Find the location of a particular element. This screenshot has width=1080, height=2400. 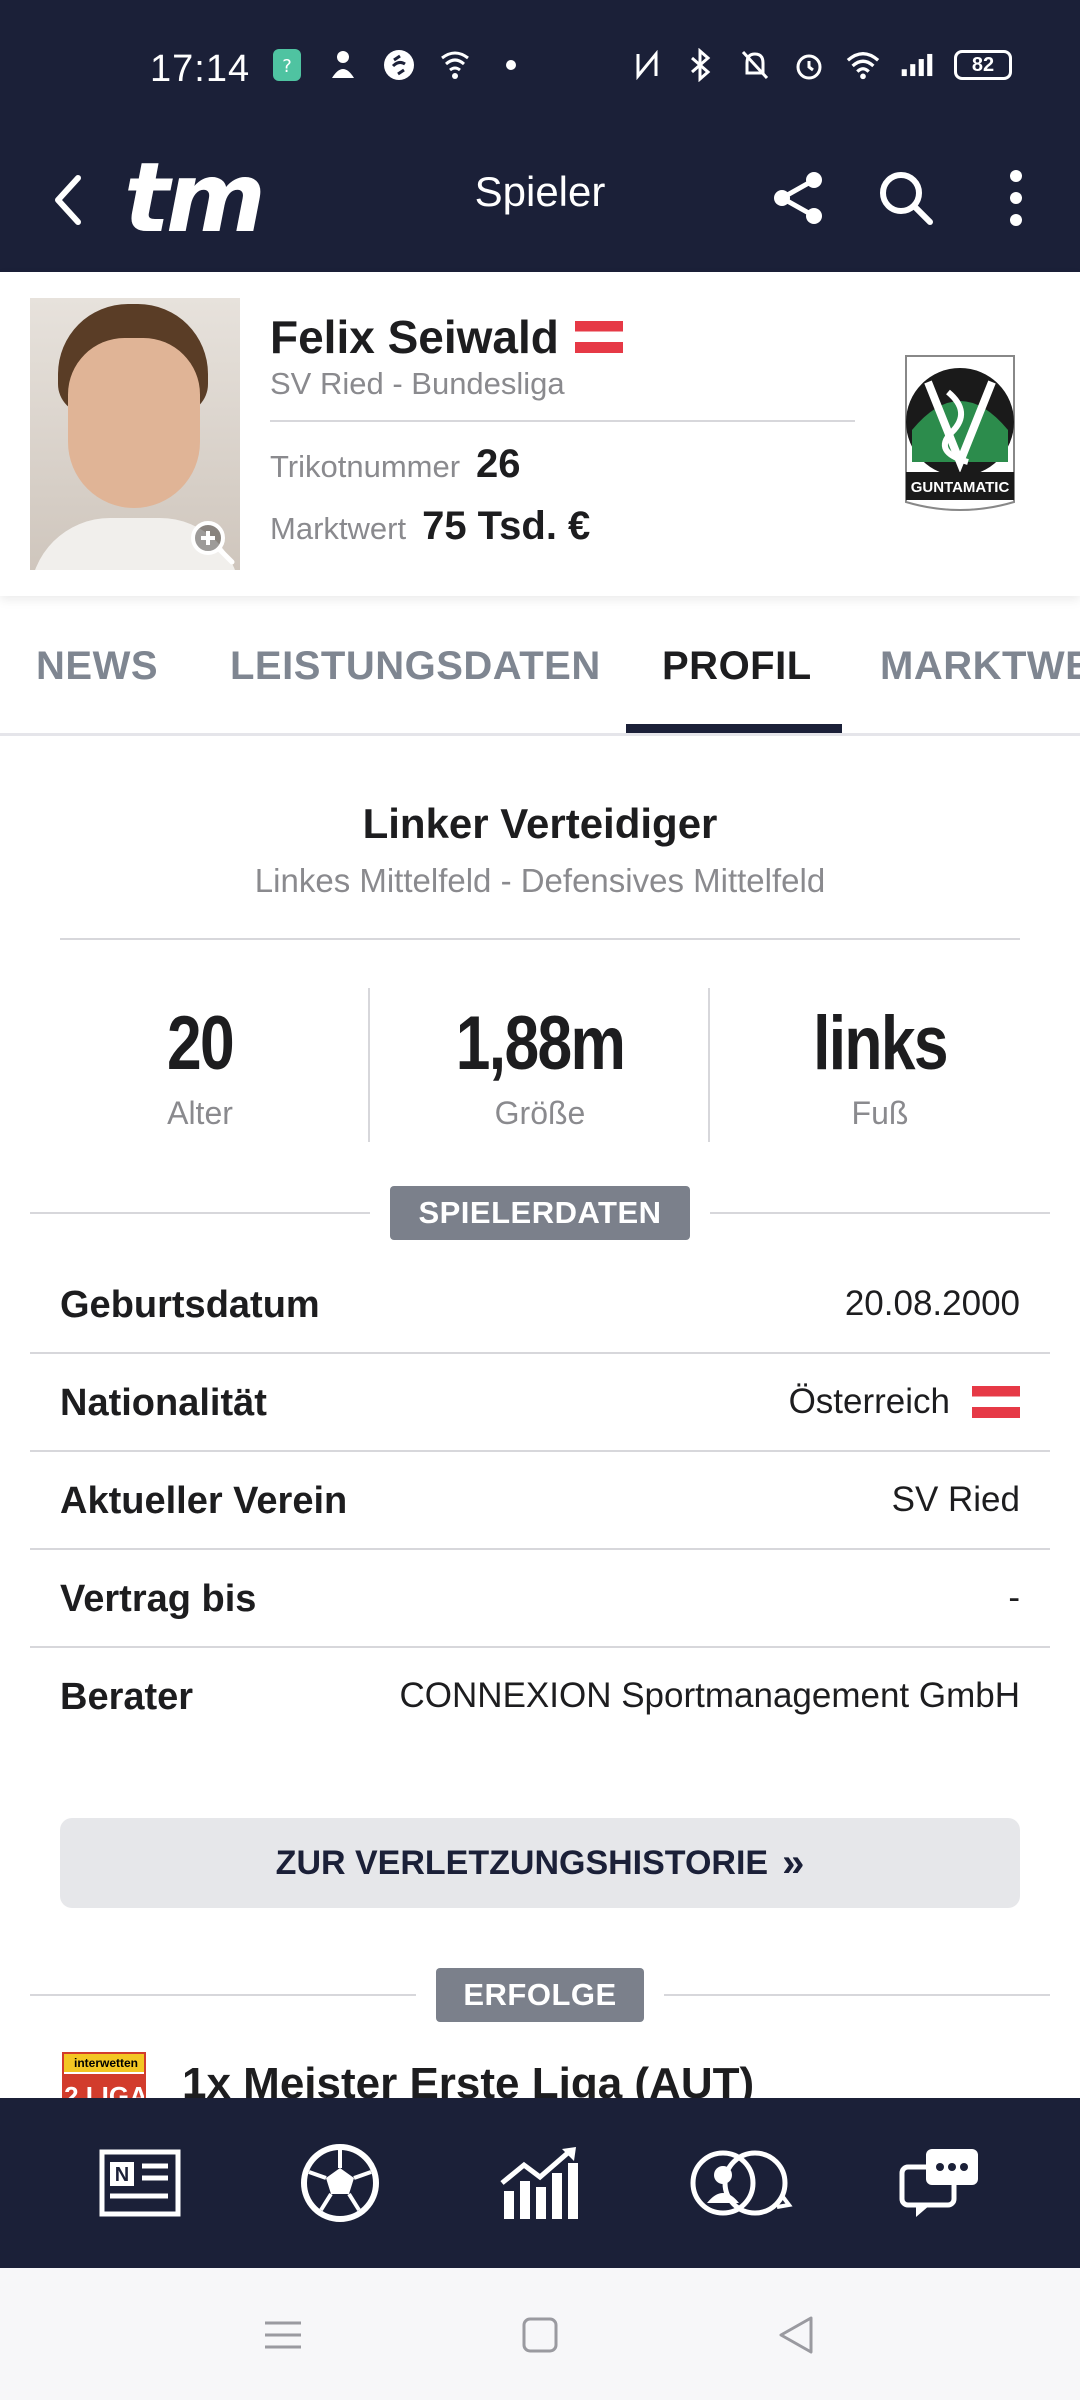

mute-icon is located at coordinates (755, 65).